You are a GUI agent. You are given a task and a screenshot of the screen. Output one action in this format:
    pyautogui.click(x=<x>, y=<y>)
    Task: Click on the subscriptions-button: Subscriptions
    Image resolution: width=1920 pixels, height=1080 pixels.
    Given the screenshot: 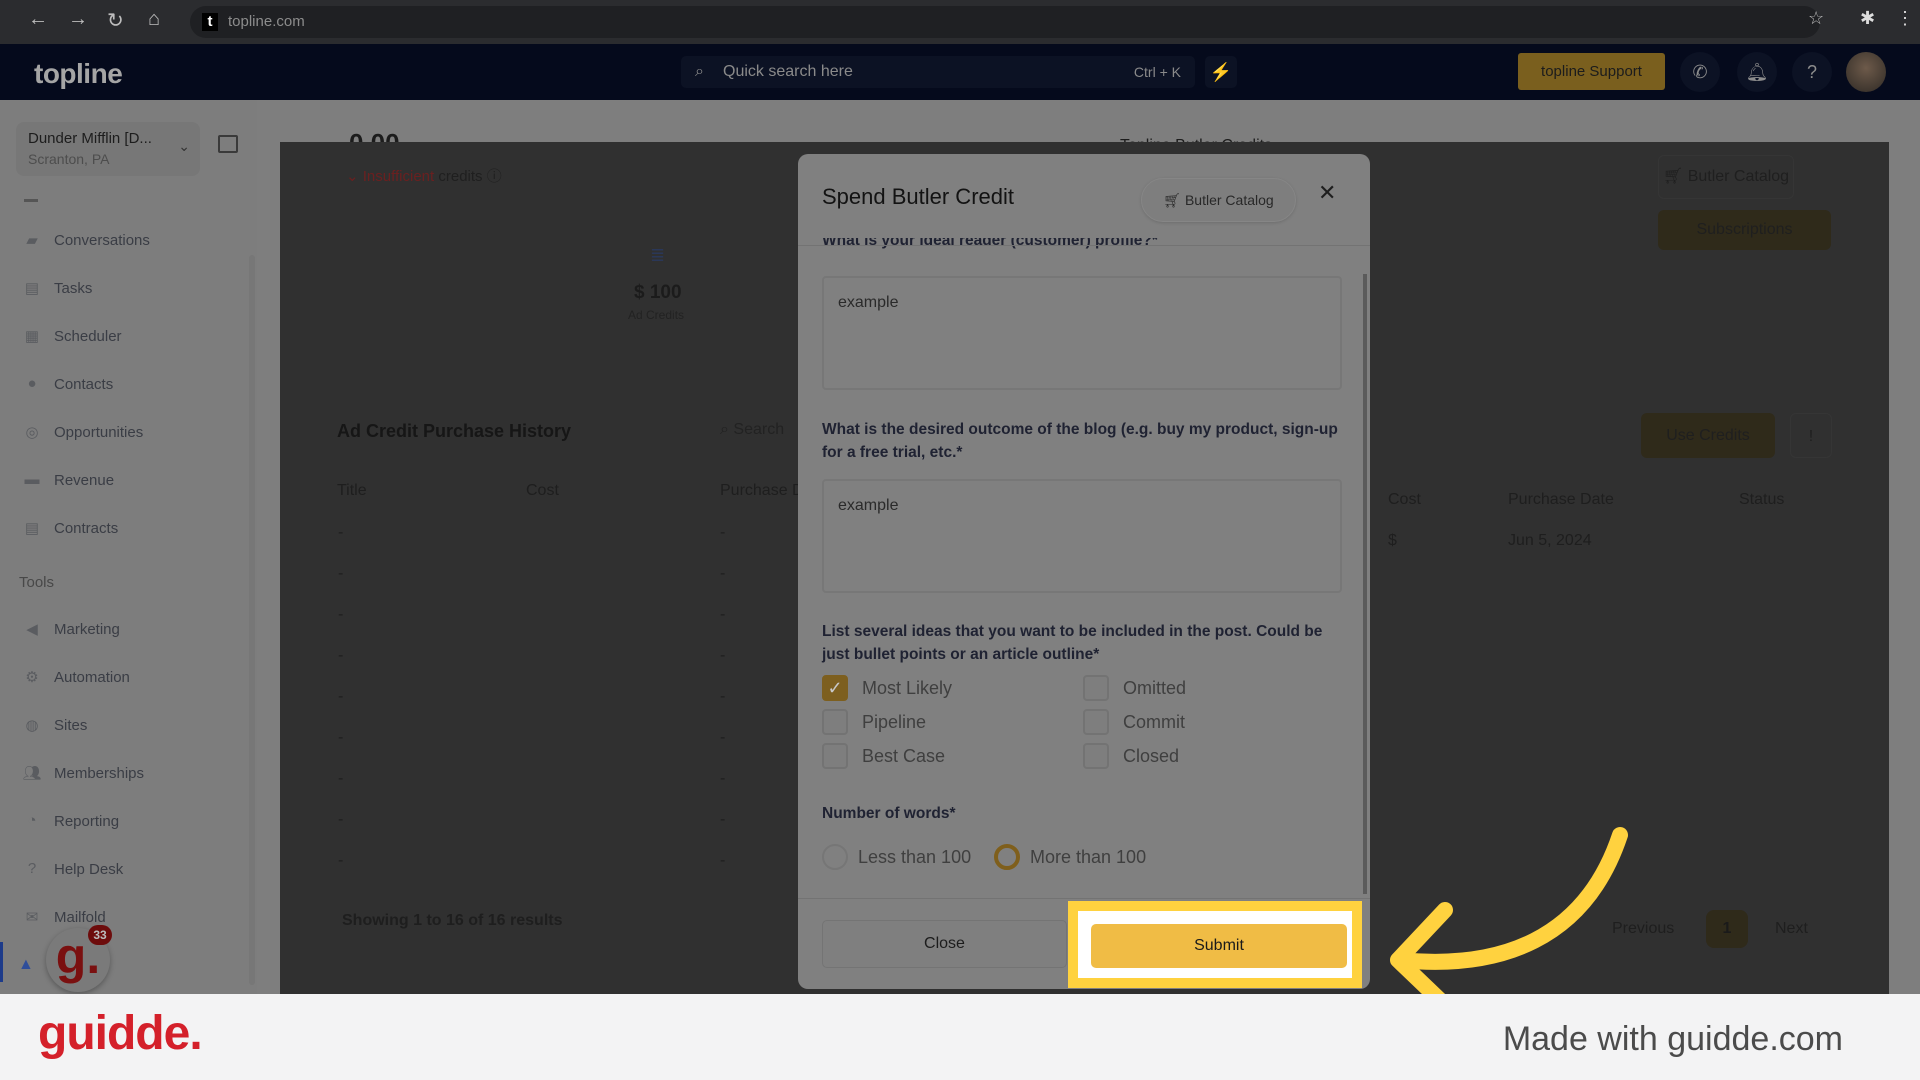 What is the action you would take?
    pyautogui.click(x=1744, y=230)
    